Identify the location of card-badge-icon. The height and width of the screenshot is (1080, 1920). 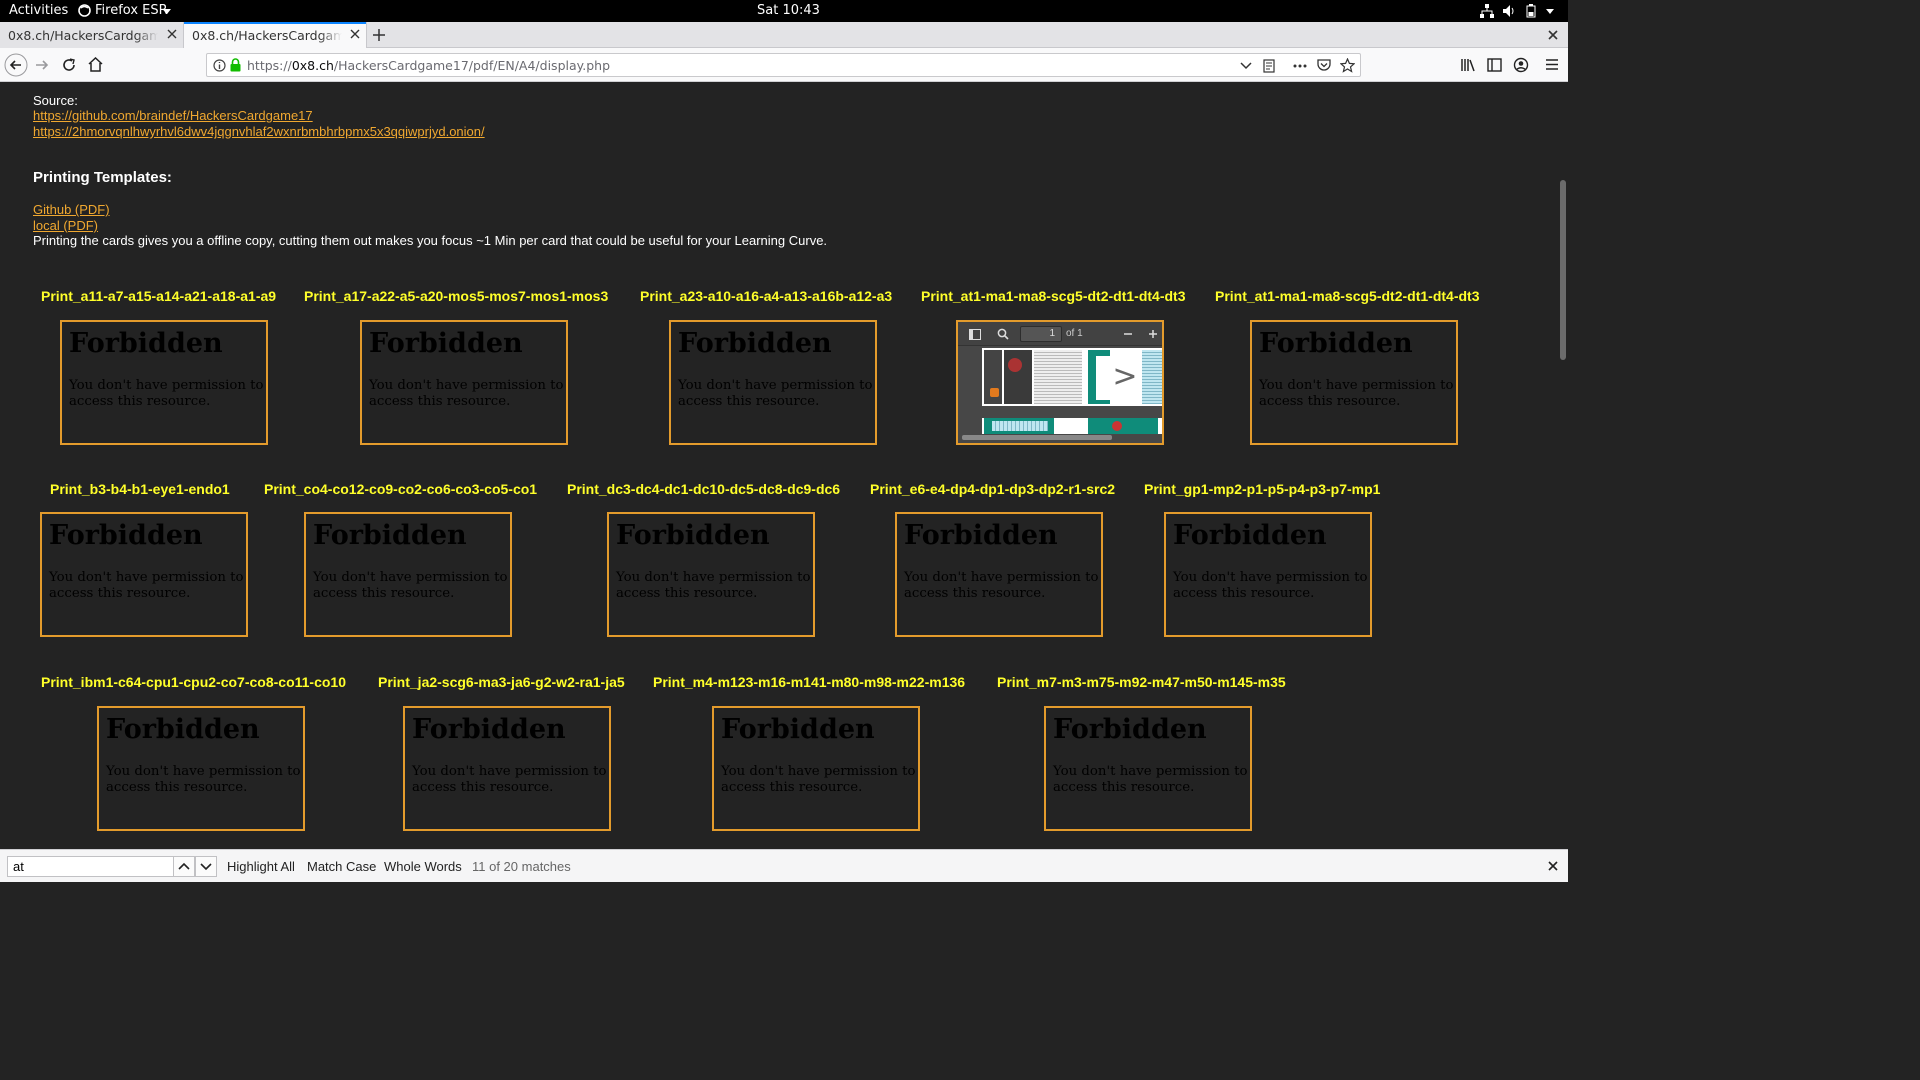
(994, 392).